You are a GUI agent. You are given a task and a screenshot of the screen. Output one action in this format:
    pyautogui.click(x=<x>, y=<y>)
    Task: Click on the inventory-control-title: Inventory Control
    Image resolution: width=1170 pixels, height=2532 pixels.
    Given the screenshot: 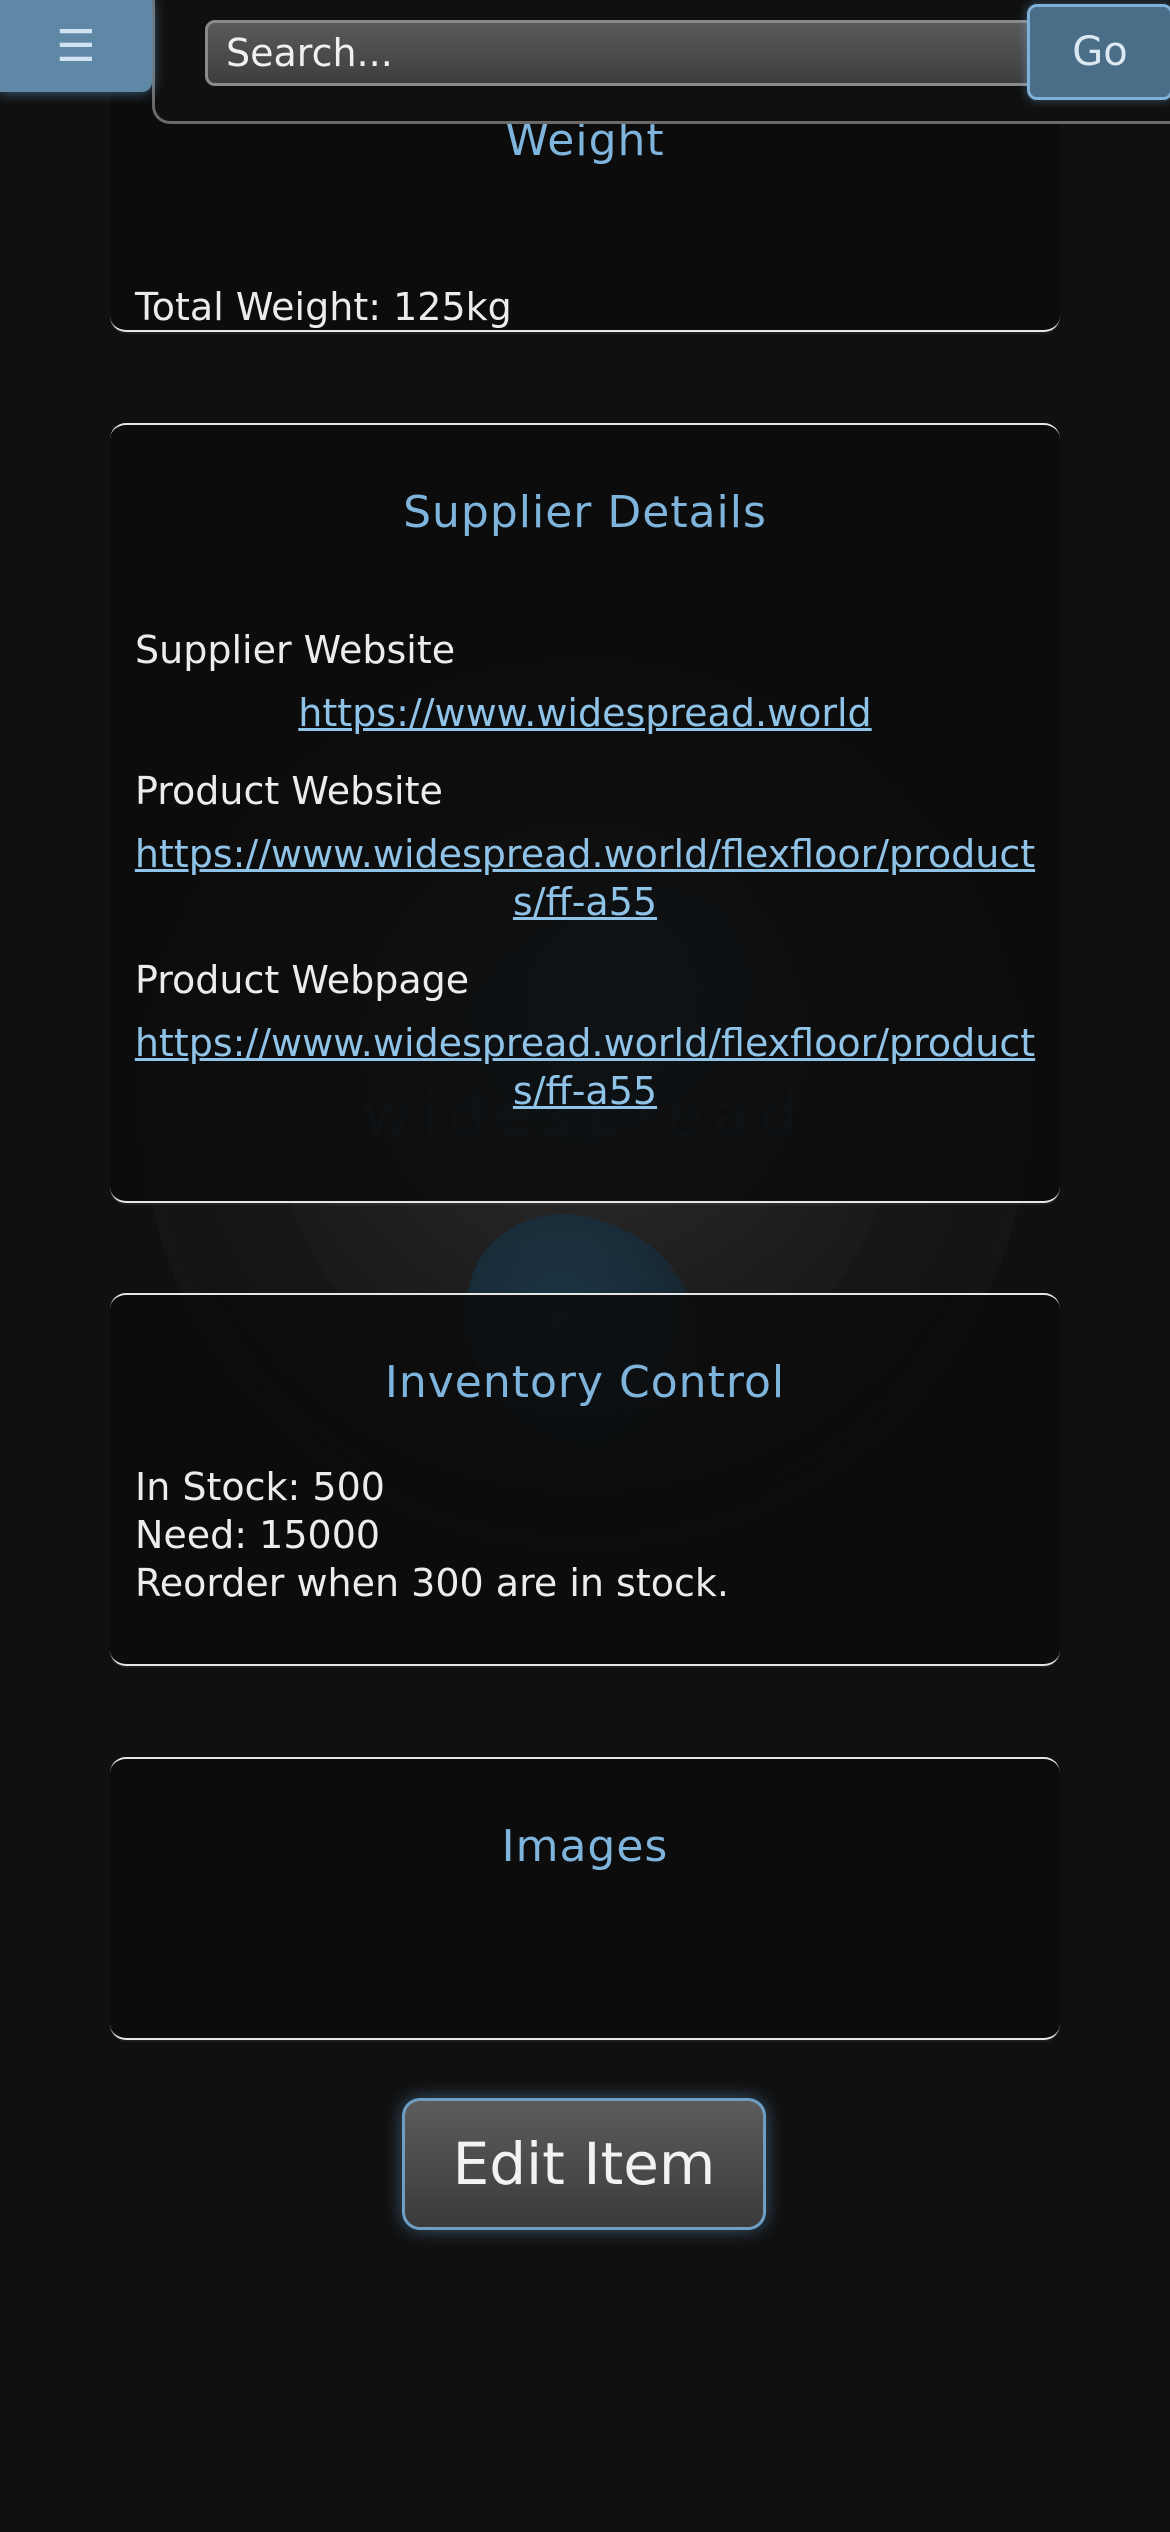 What is the action you would take?
    pyautogui.click(x=585, y=1382)
    